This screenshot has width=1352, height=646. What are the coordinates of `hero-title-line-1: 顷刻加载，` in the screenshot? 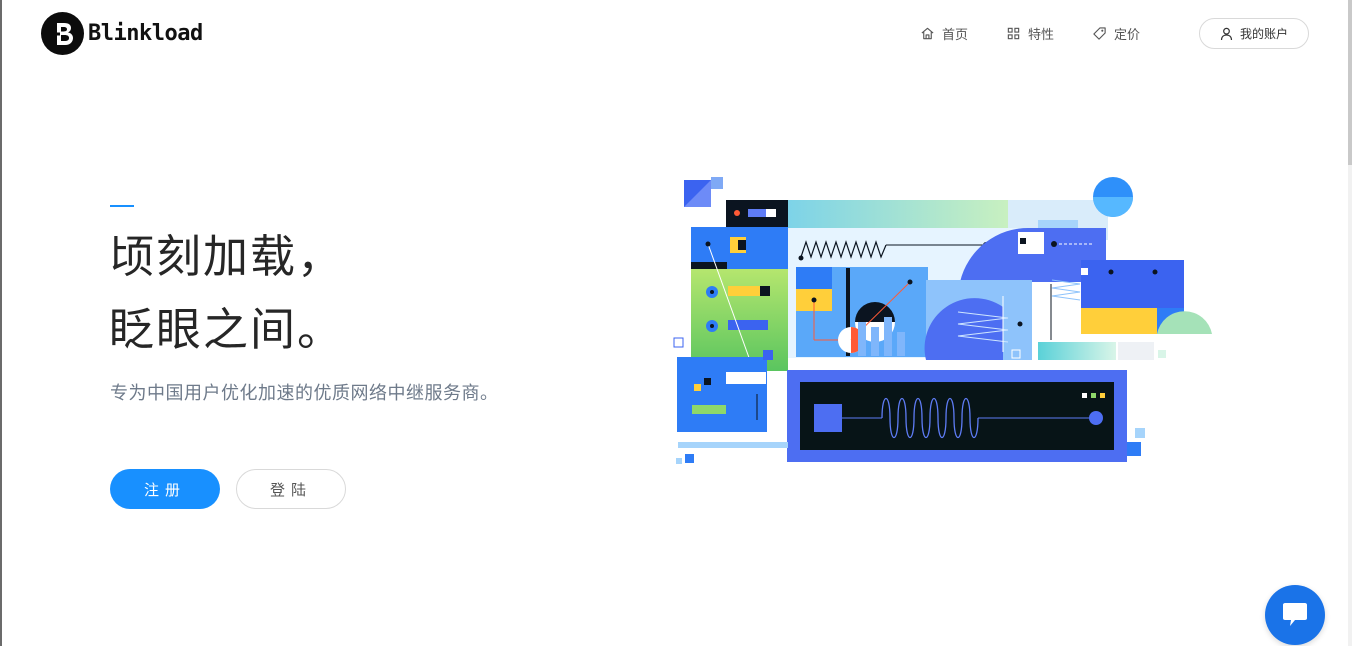 It's located at (227, 256).